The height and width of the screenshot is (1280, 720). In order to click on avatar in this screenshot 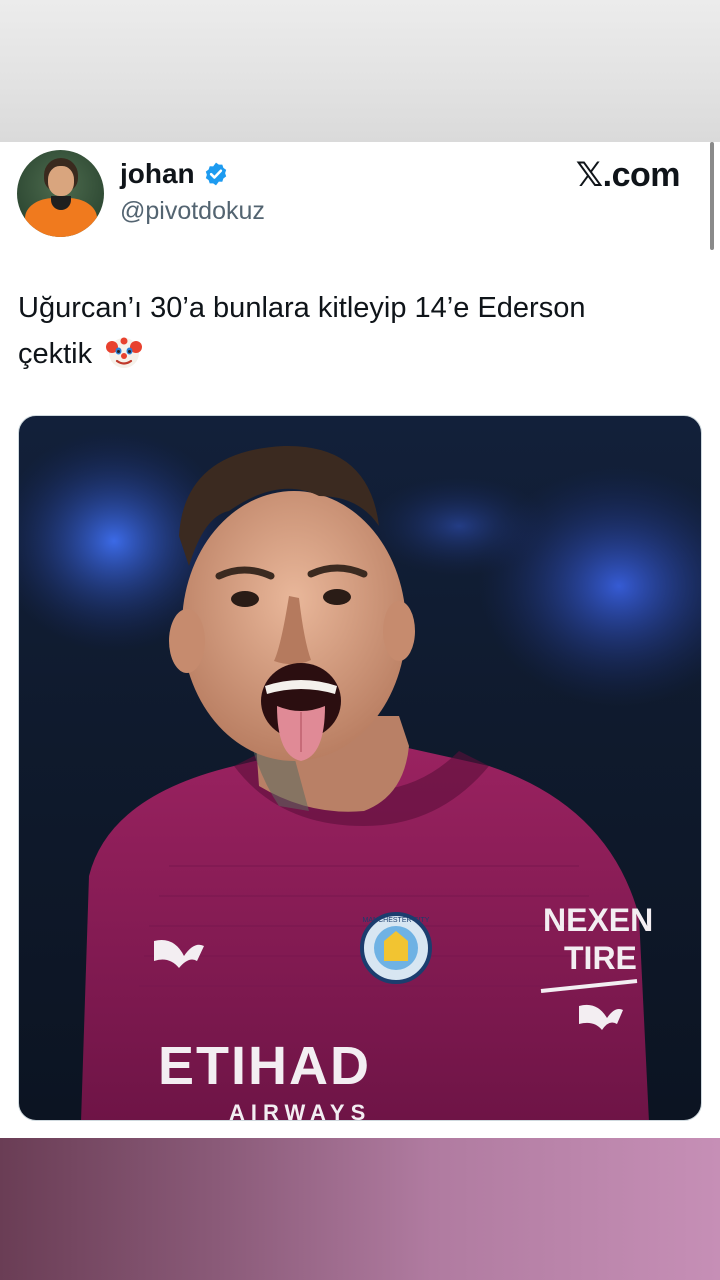, I will do `click(60, 193)`.